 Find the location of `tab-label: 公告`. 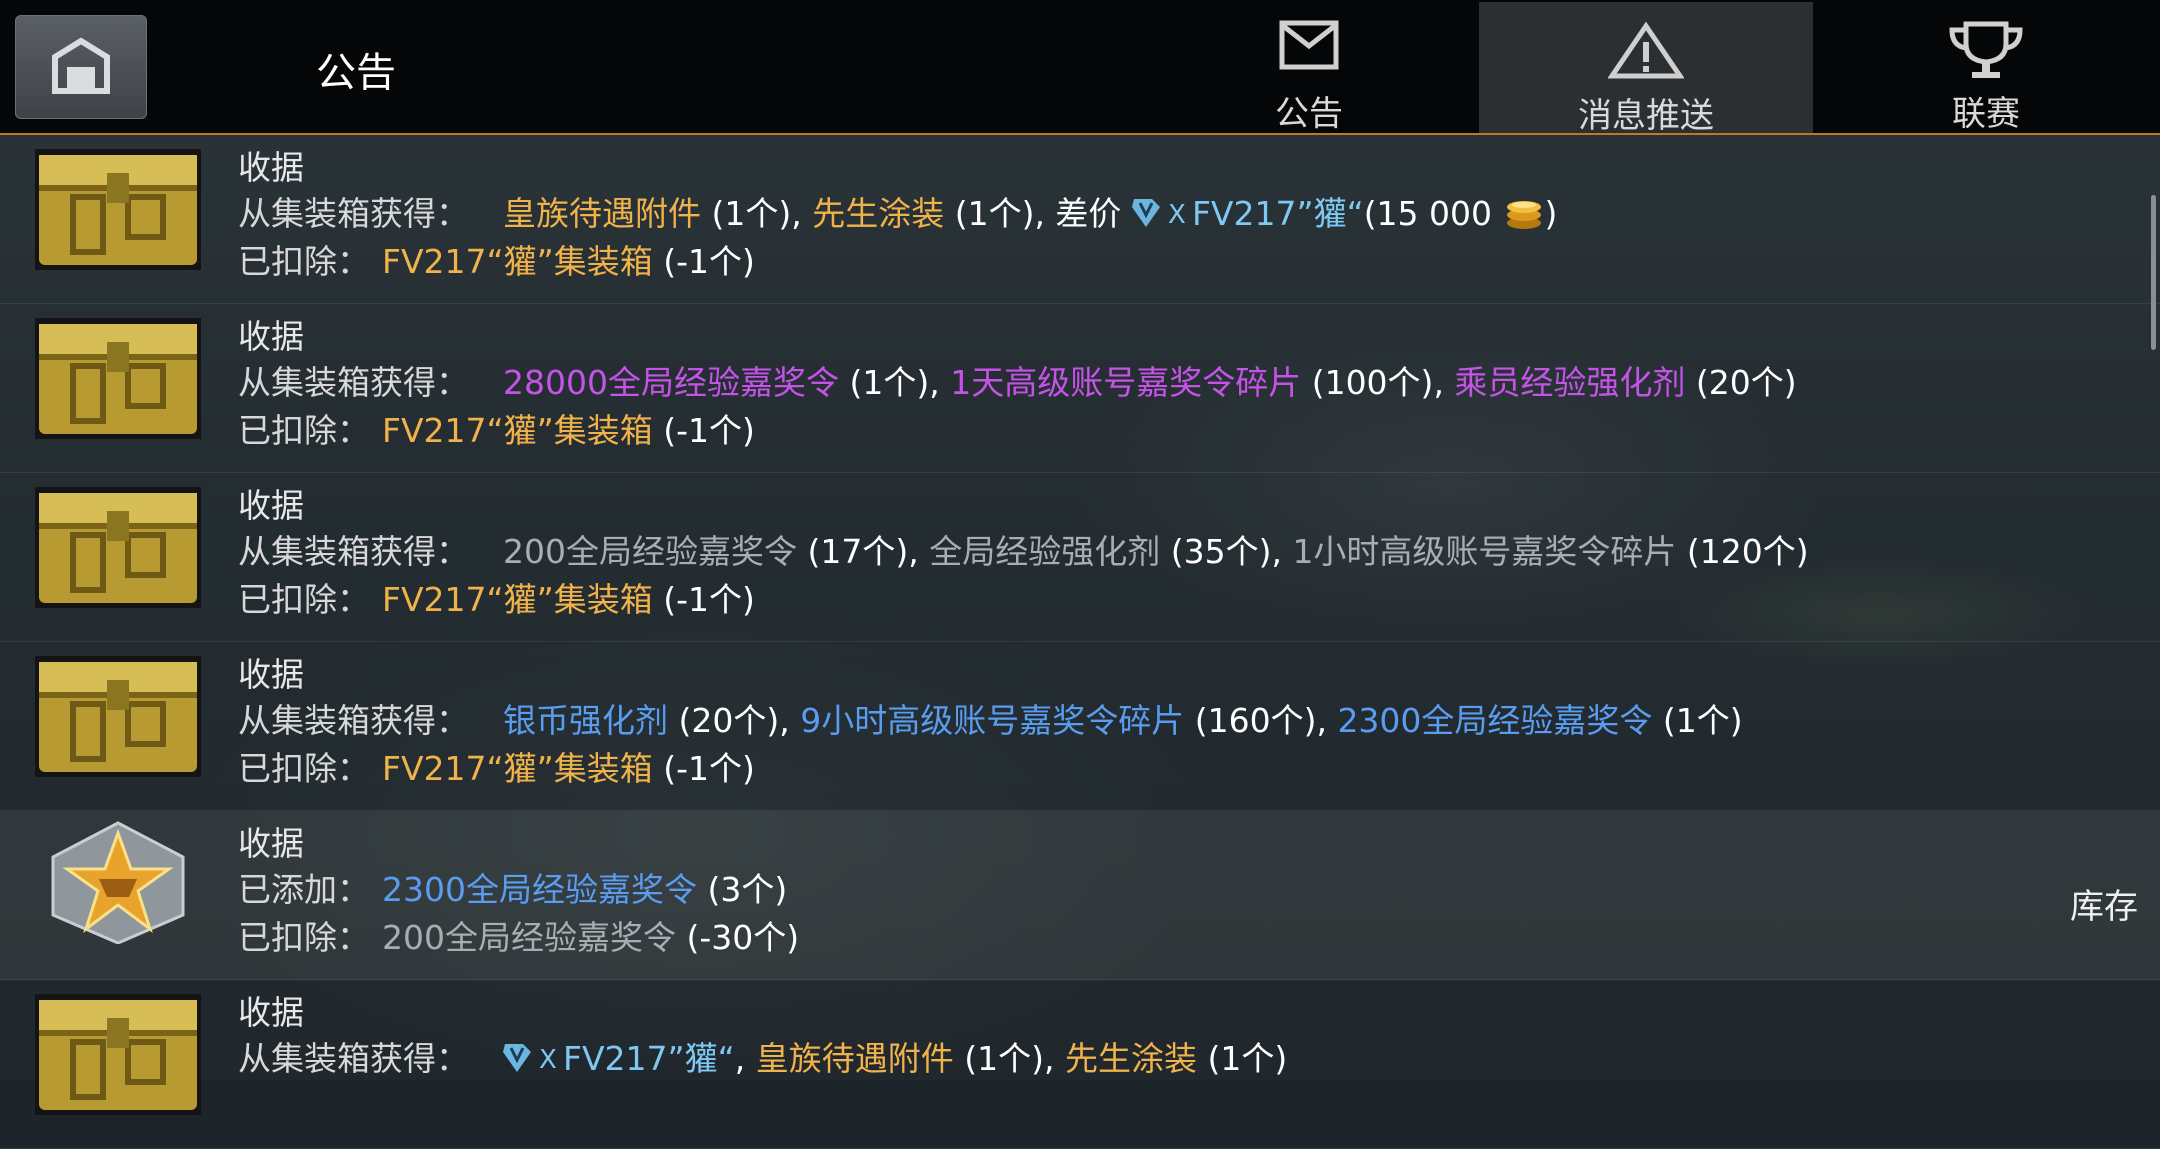

tab-label: 公告 is located at coordinates (1309, 114).